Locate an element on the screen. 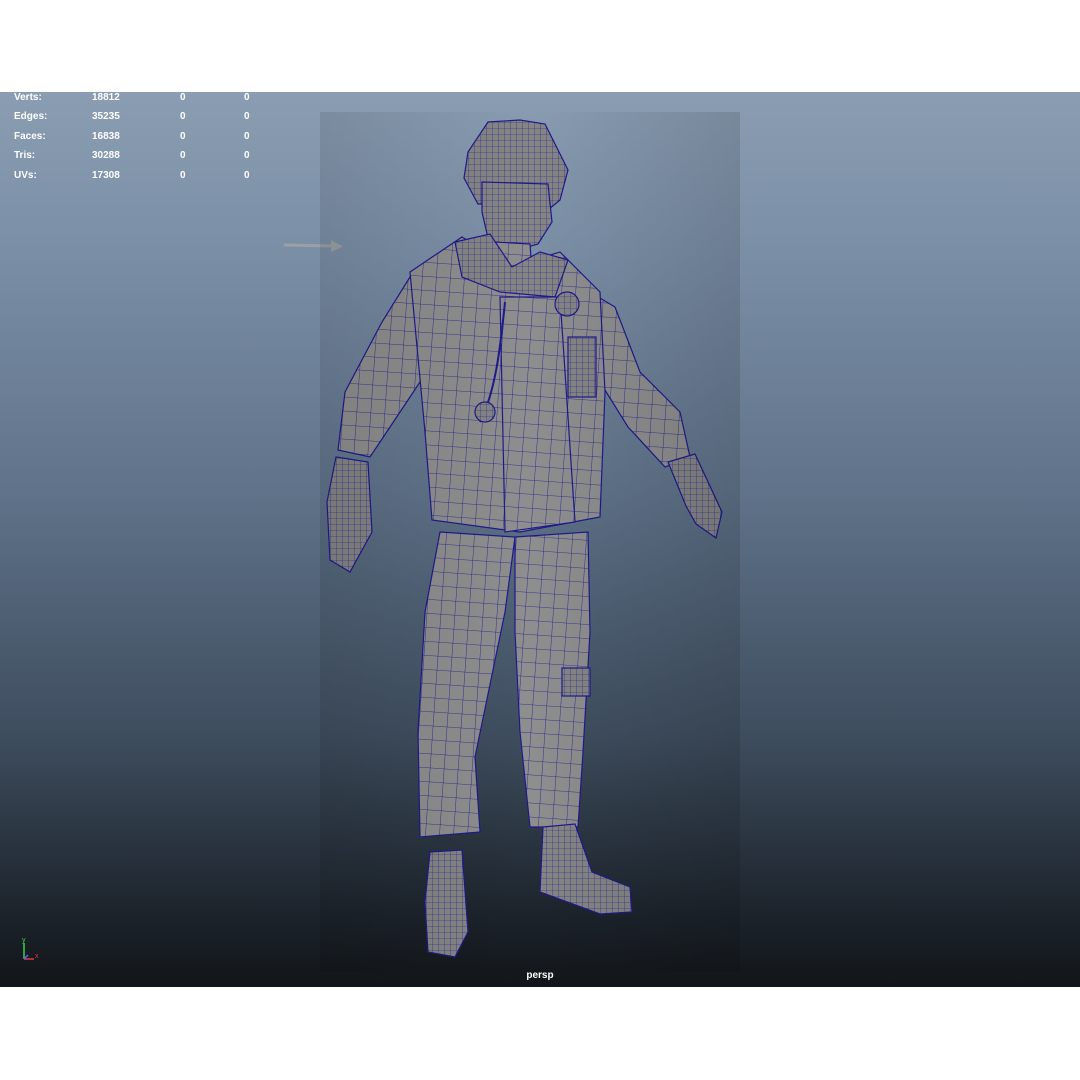  badge is located at coordinates (567, 304).